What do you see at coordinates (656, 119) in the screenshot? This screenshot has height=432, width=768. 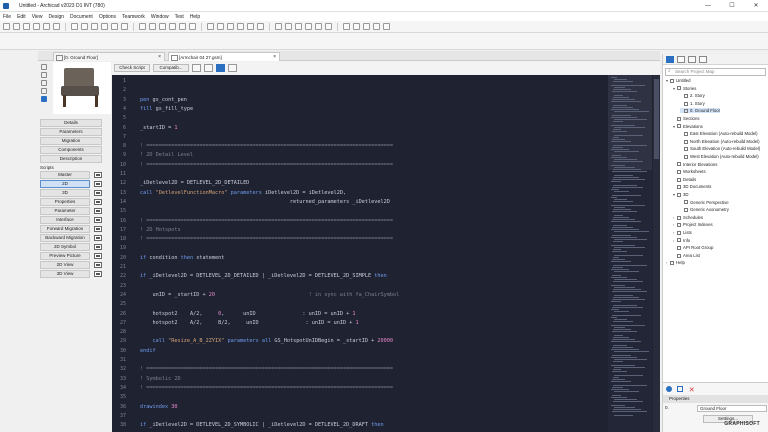 I see `scrollbar-thumb` at bounding box center [656, 119].